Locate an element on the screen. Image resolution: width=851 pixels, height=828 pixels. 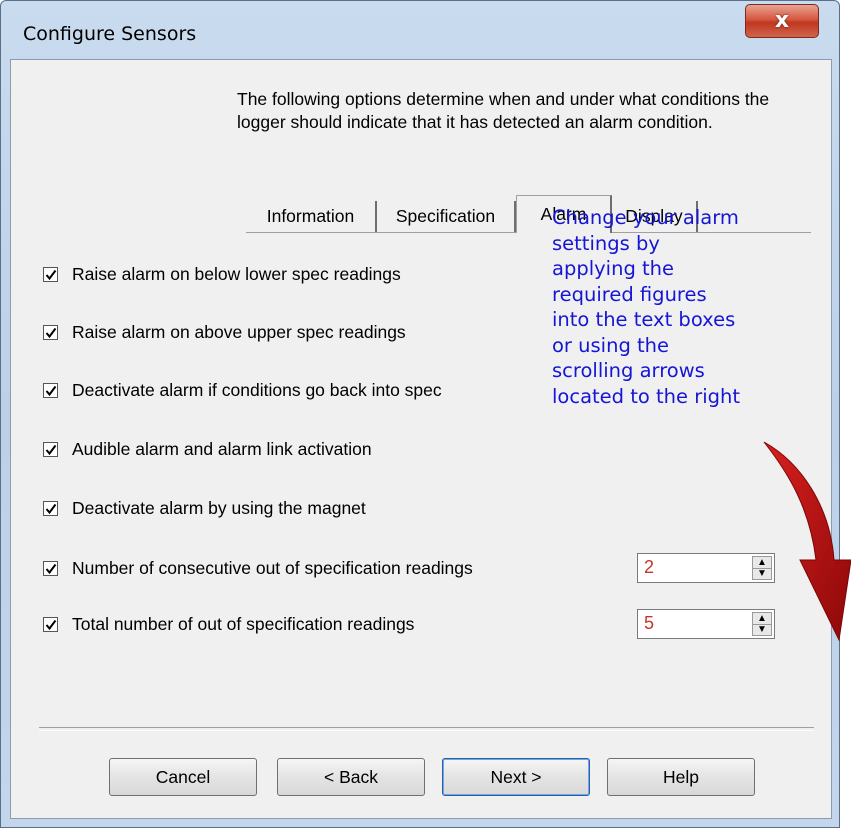
help-button: Help is located at coordinates (681, 777).